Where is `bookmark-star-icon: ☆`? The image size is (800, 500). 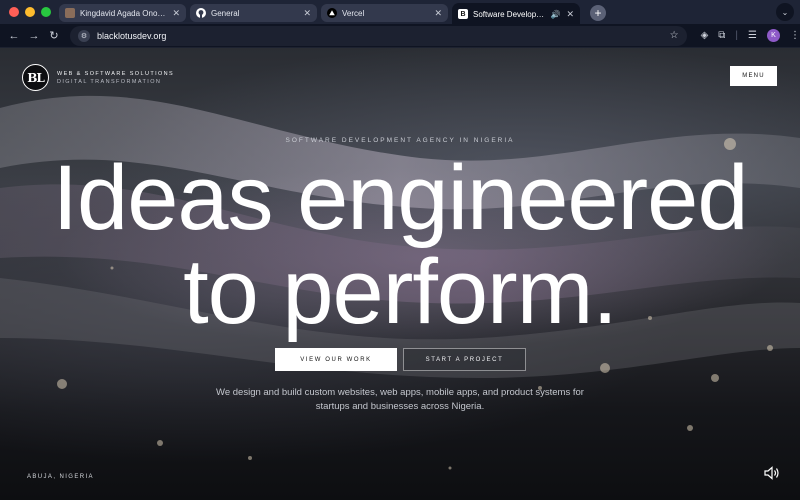
bookmark-star-icon: ☆ is located at coordinates (674, 35).